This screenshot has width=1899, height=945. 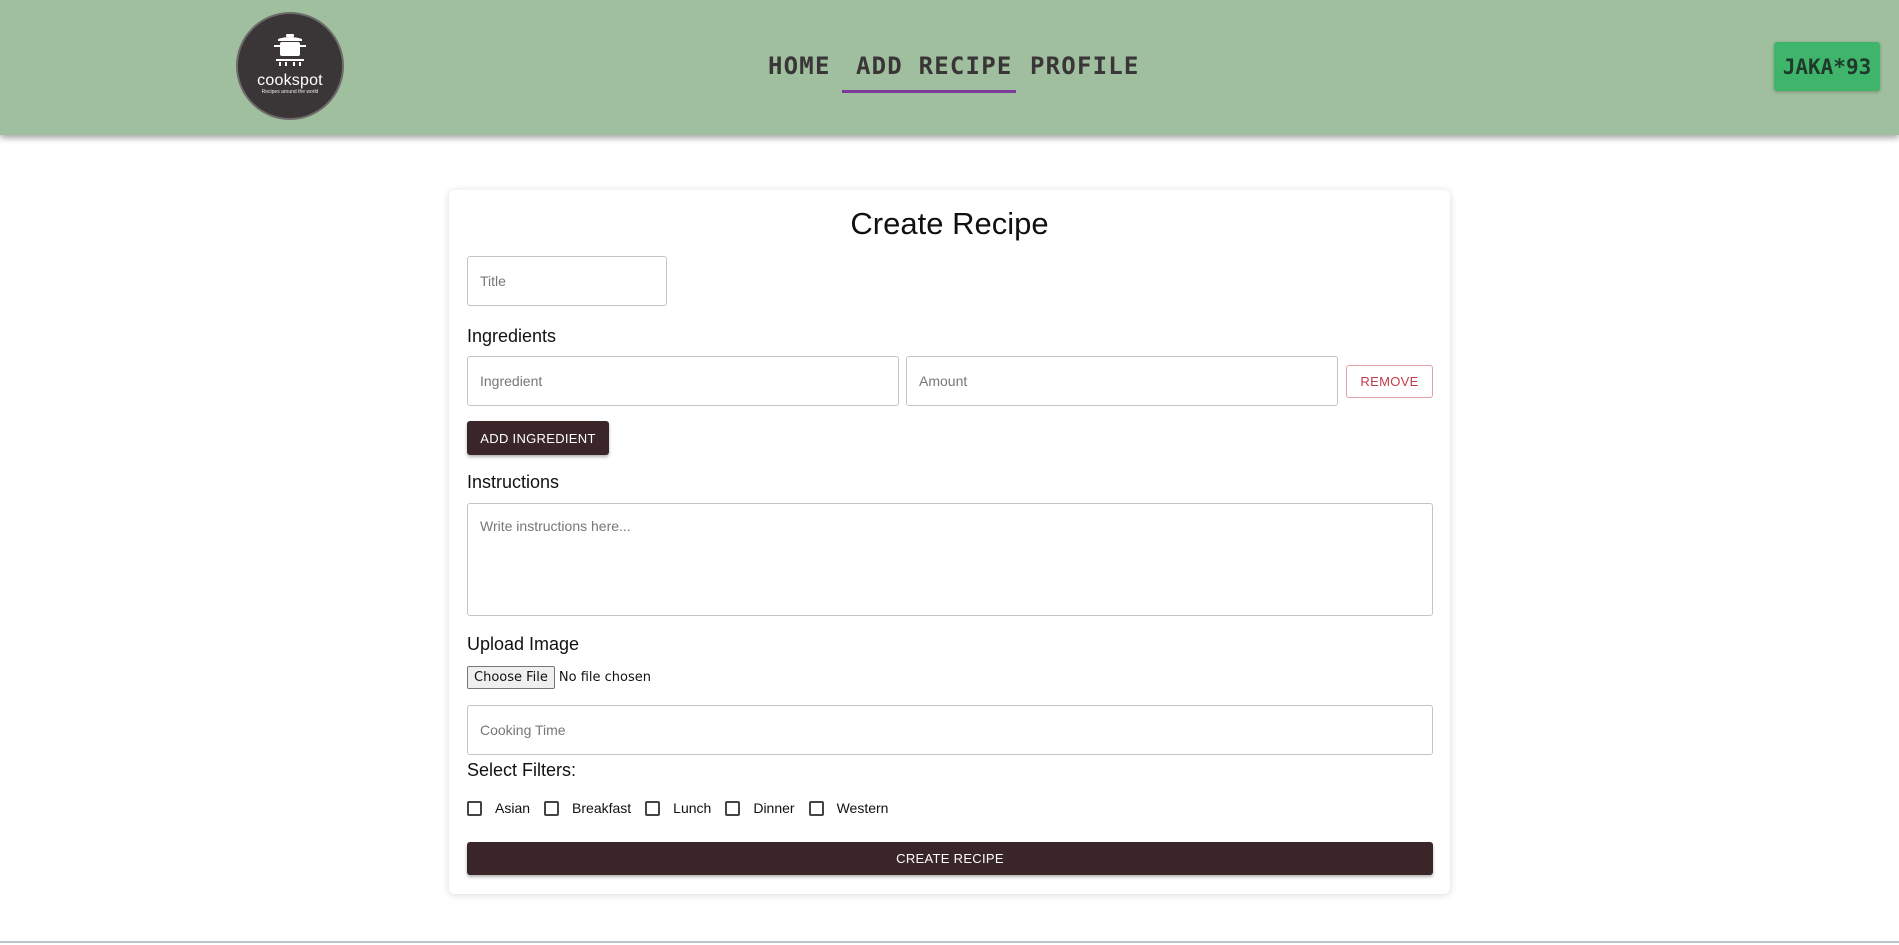 I want to click on user-badge: JAKA*93, so click(x=1827, y=66).